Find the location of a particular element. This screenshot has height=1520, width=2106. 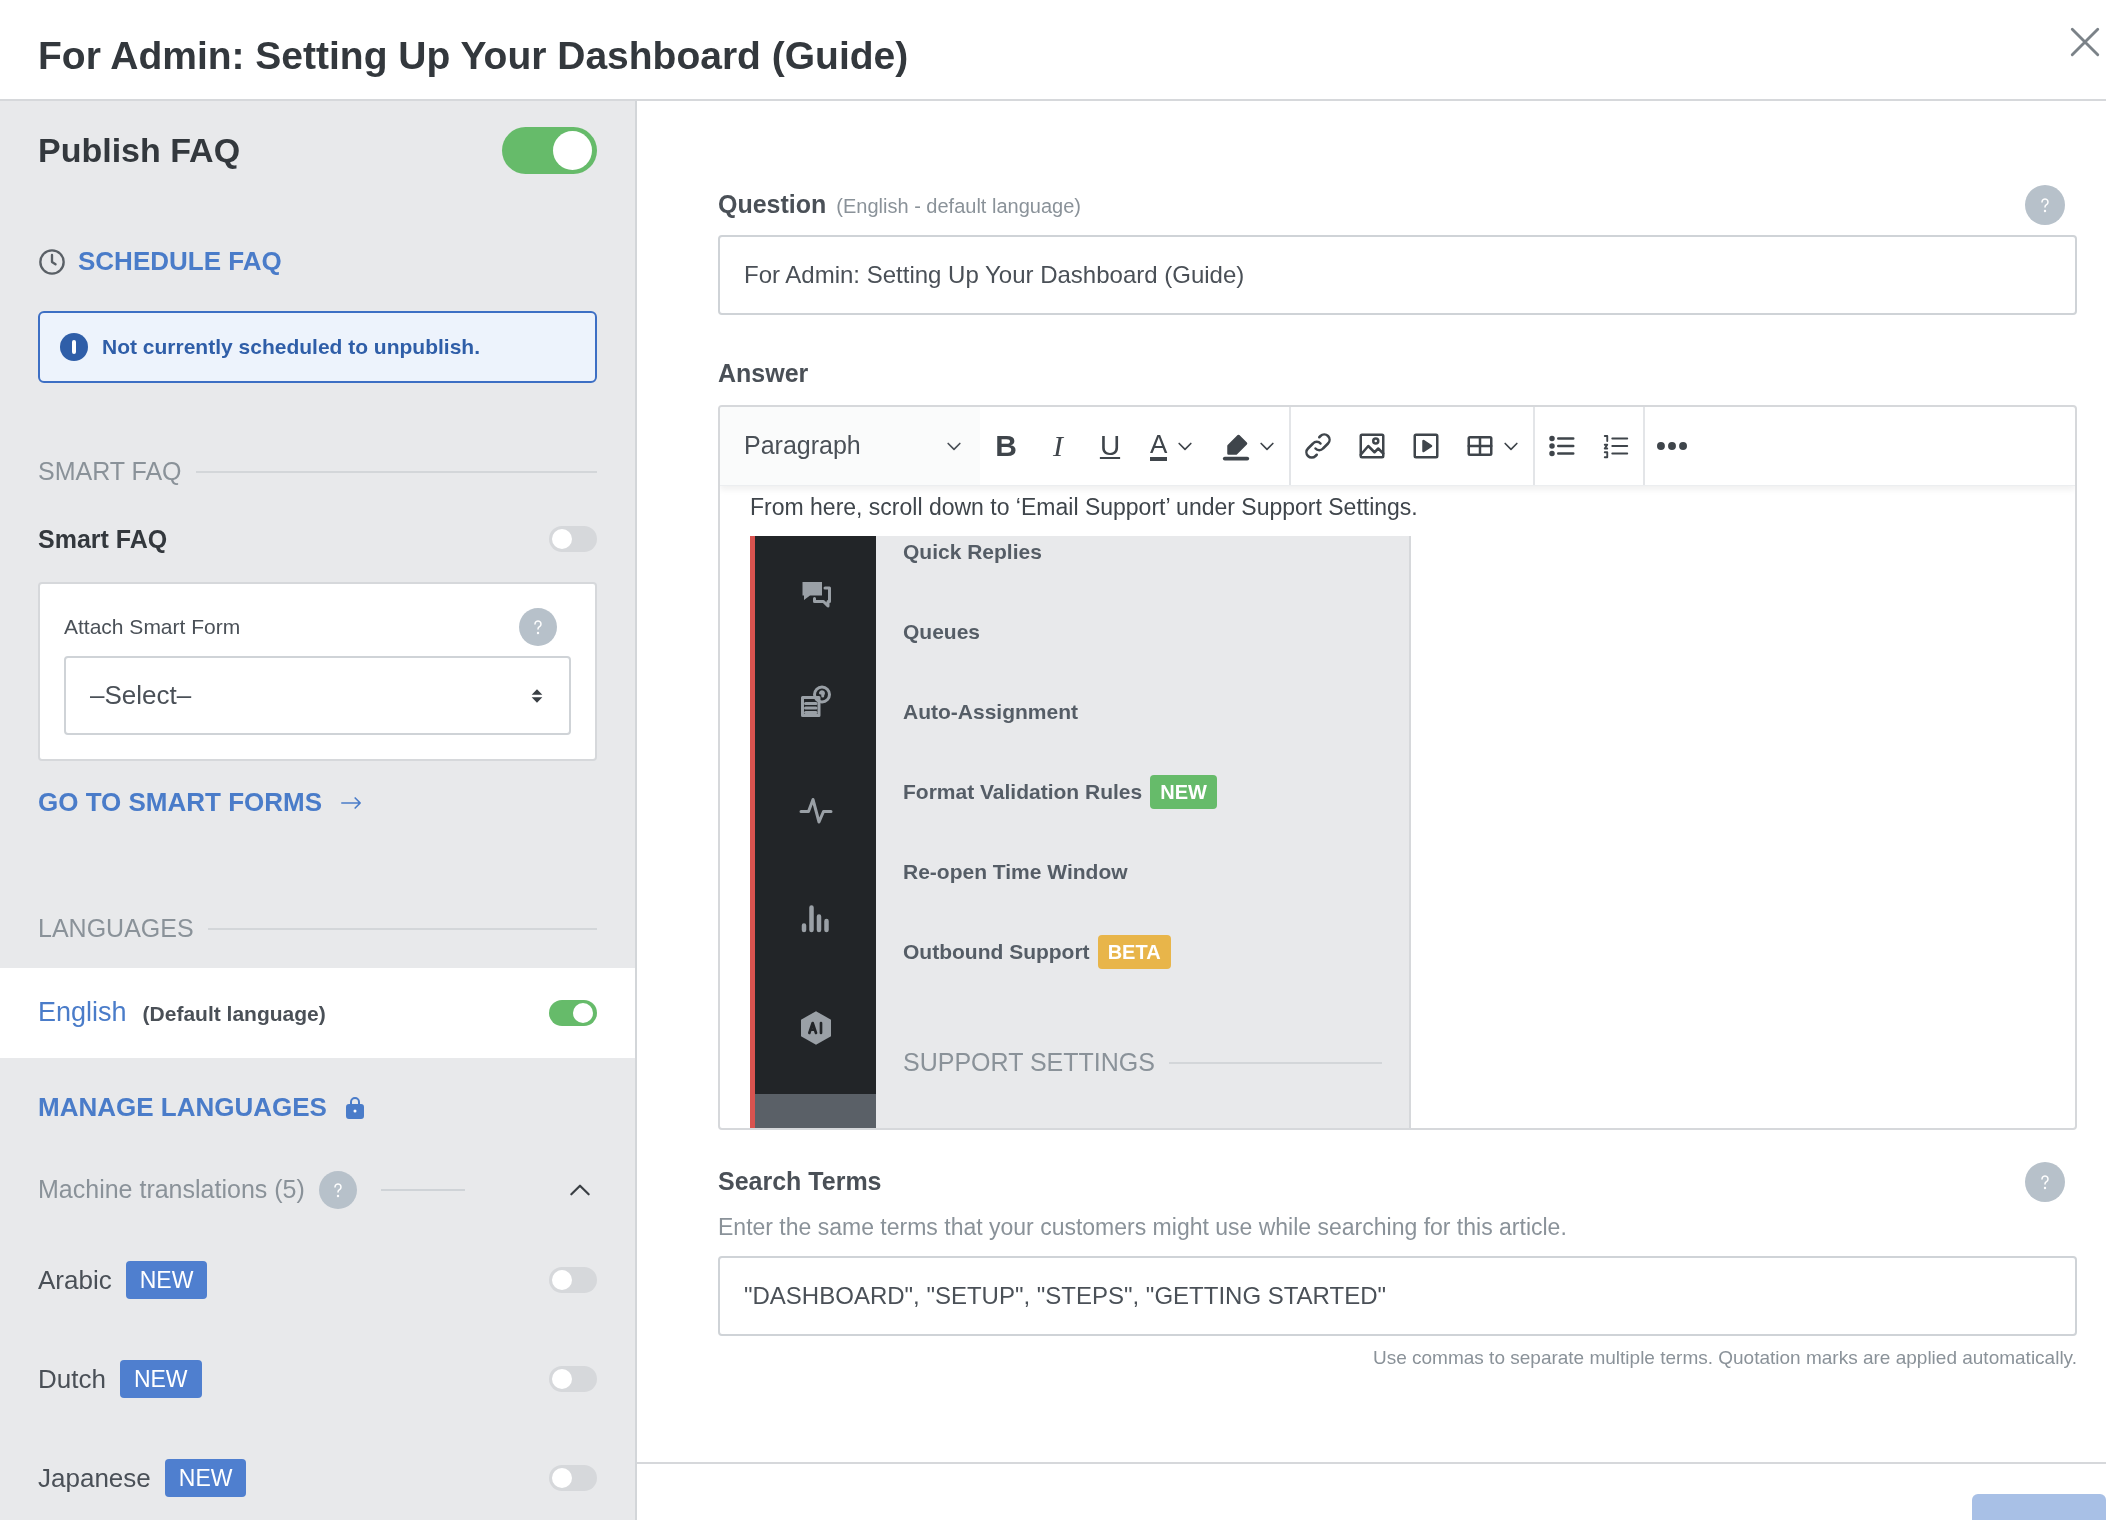

menu-item: Quick Replies is located at coordinates (972, 552).